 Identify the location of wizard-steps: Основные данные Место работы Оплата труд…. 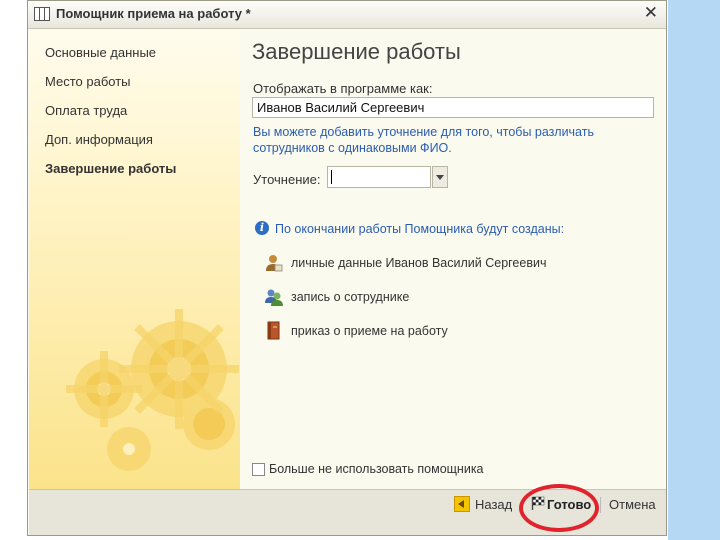
(110, 117).